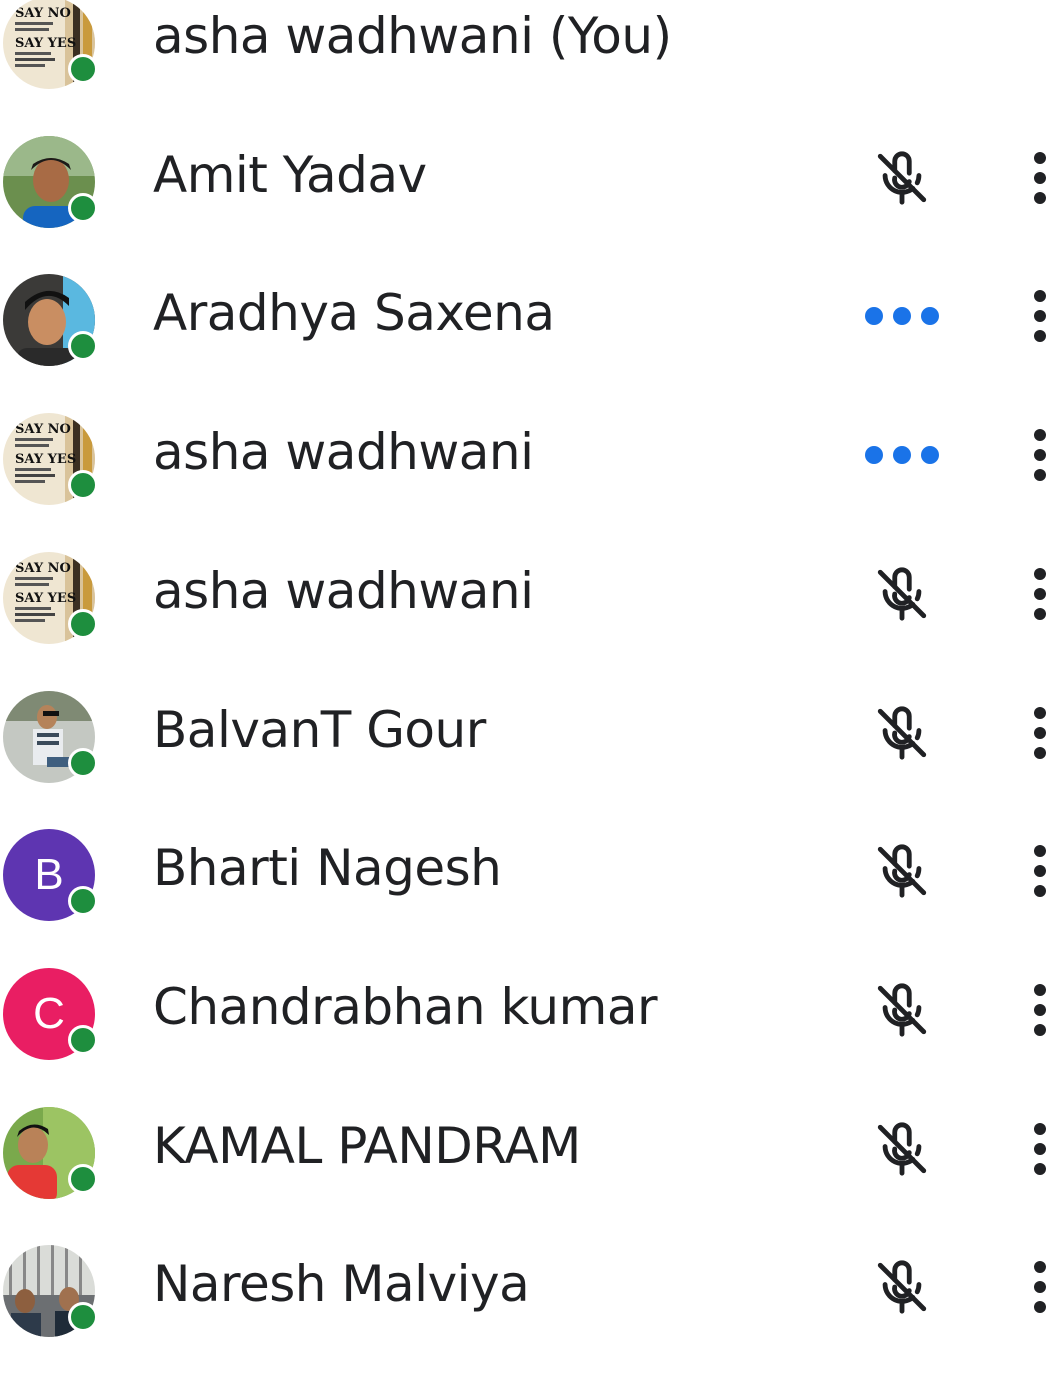  I want to click on participant-row: SAY NO SAY YES asha wadhwani (You), so click(530, 67).